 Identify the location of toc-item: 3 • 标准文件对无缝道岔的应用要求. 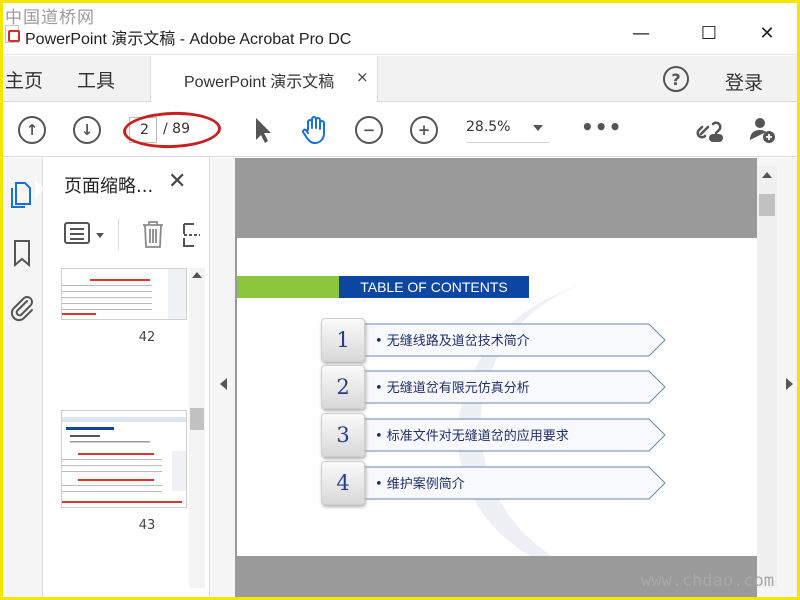
(496, 435).